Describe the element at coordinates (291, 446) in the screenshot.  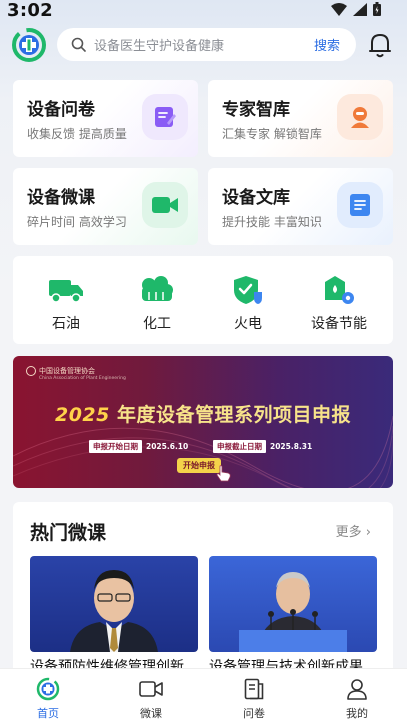
I see `banner-end-date: 2025.8.31` at that location.